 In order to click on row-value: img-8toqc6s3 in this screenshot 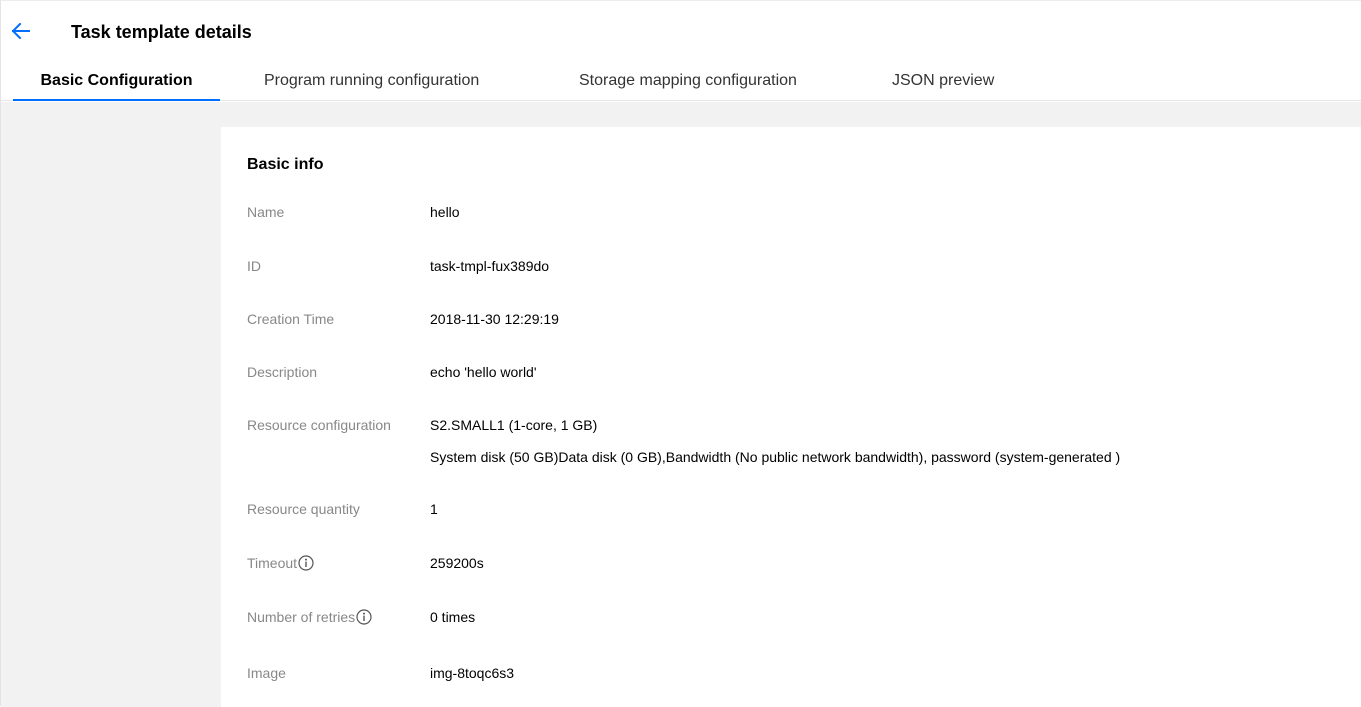, I will do `click(472, 673)`.